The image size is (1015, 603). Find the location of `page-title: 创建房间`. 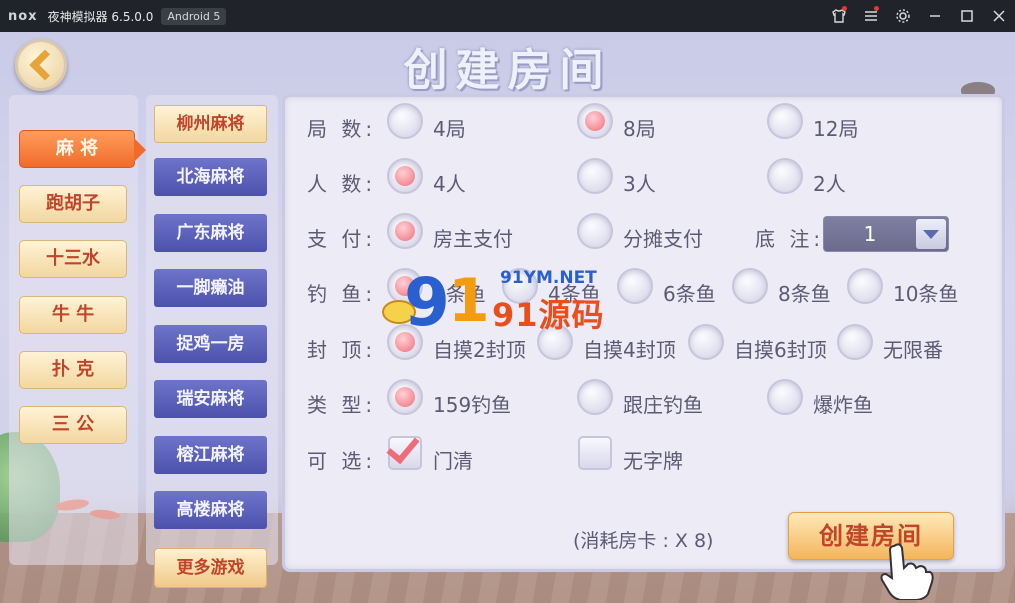

page-title: 创建房间 is located at coordinates (507, 70).